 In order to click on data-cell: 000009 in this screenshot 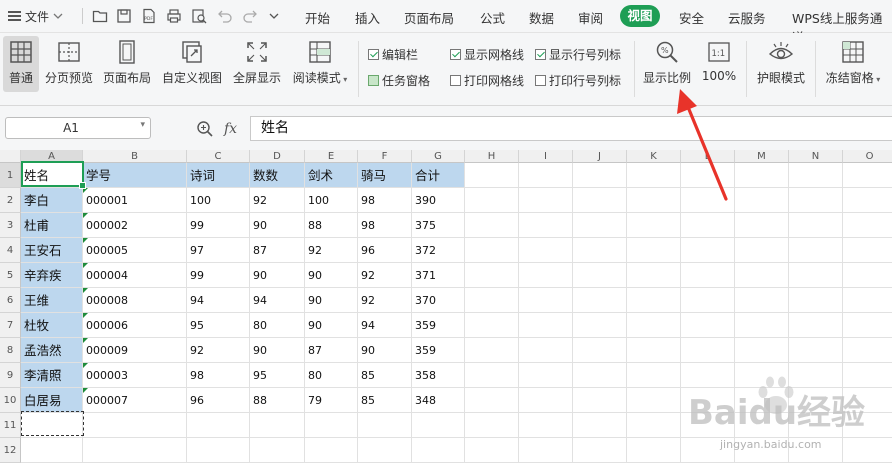, I will do `click(135, 350)`.